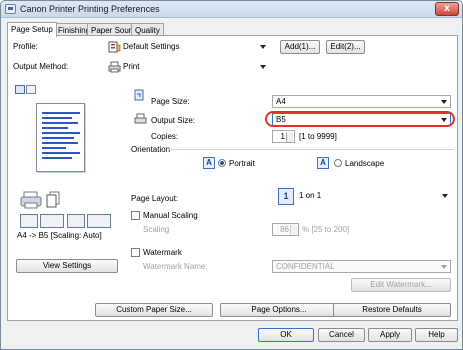 The image size is (463, 350). Describe the element at coordinates (360, 119) in the screenshot. I see `highlight-annotation` at that location.